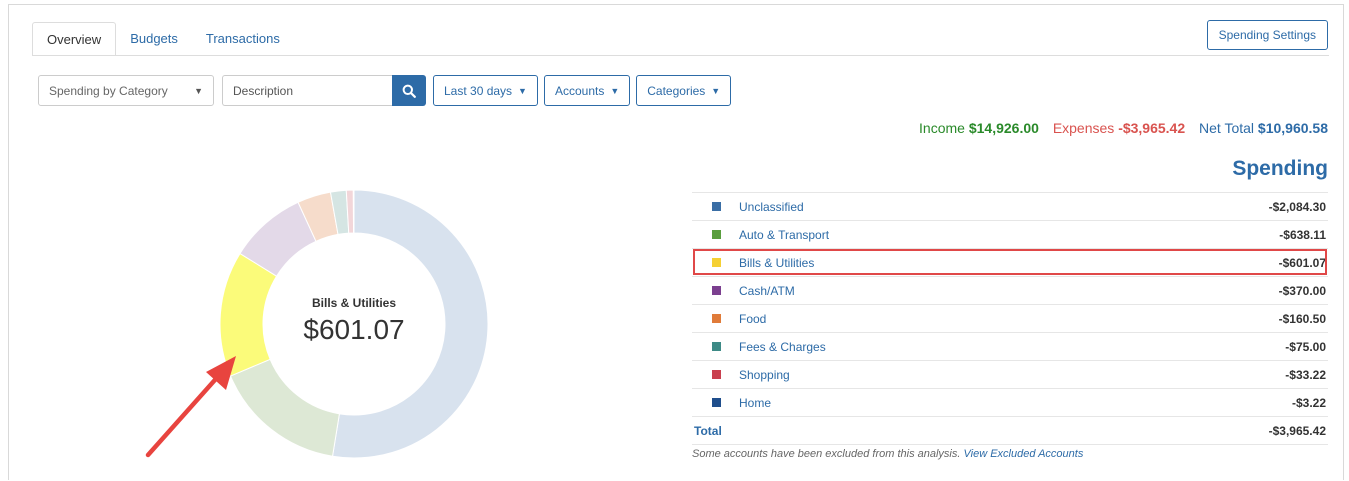 The width and height of the screenshot is (1349, 481). I want to click on category-amount: -$2,084.30, so click(1297, 206).